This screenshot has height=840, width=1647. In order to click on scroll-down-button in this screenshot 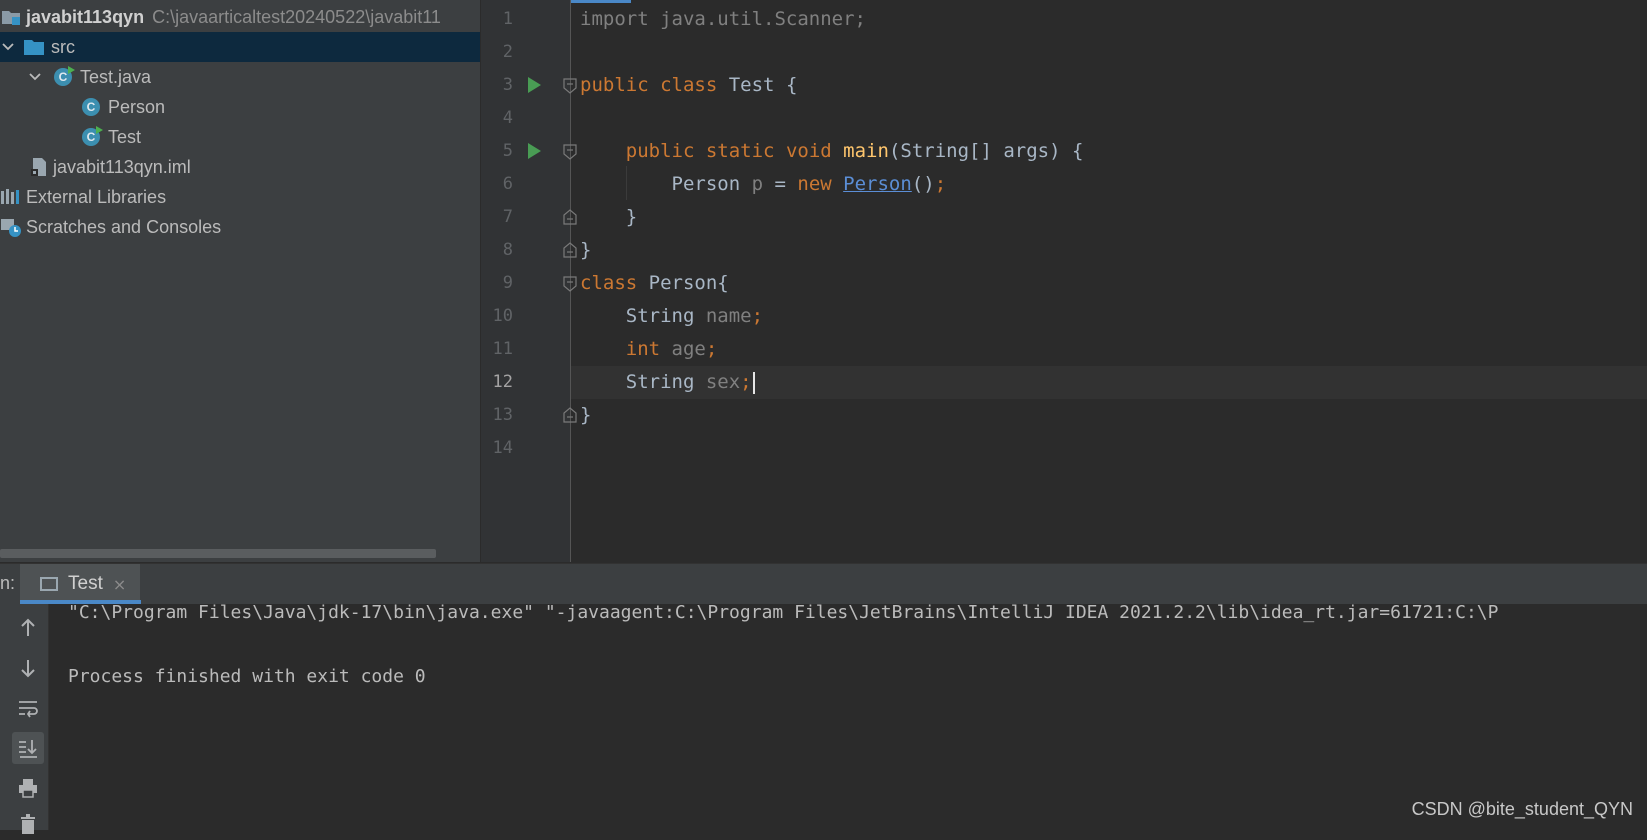, I will do `click(28, 668)`.